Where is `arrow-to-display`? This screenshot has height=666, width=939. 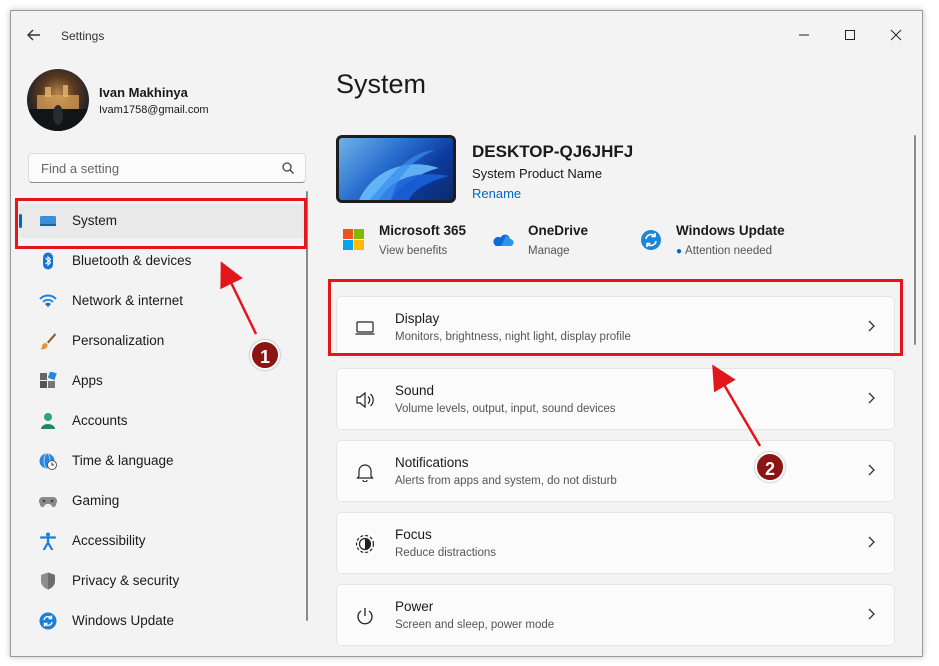
arrow-to-display is located at coordinates (737, 405).